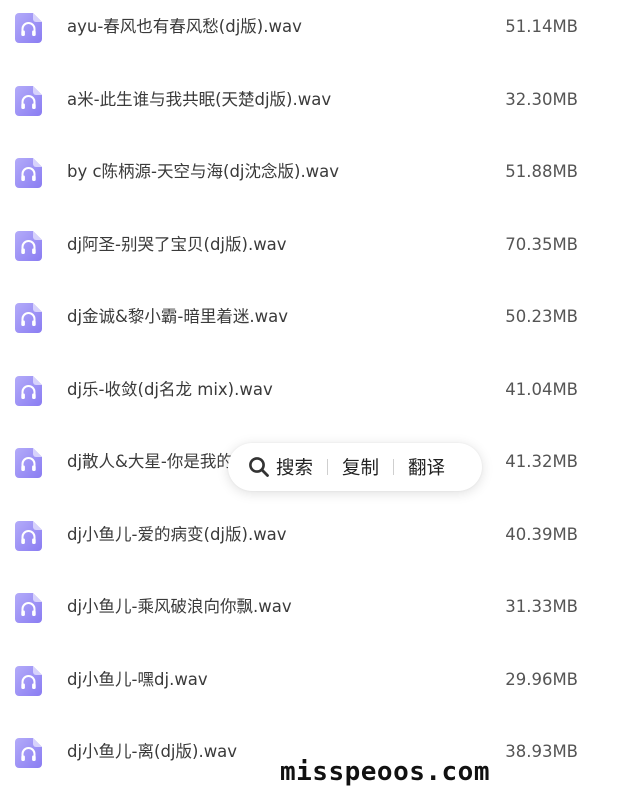 This screenshot has width=631, height=792. Describe the element at coordinates (315, 680) in the screenshot. I see `file-row: dj小鱼儿-嘿dj.wav 29.96MB` at that location.